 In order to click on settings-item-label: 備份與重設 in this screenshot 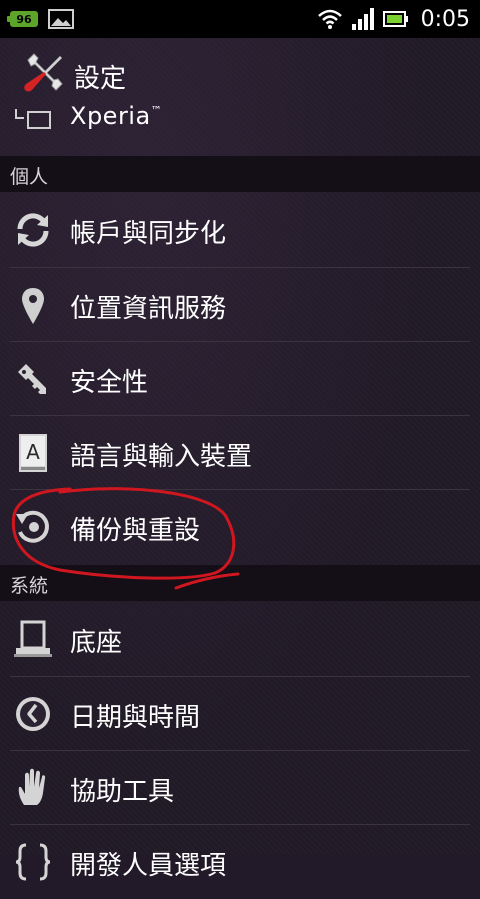, I will do `click(135, 531)`.